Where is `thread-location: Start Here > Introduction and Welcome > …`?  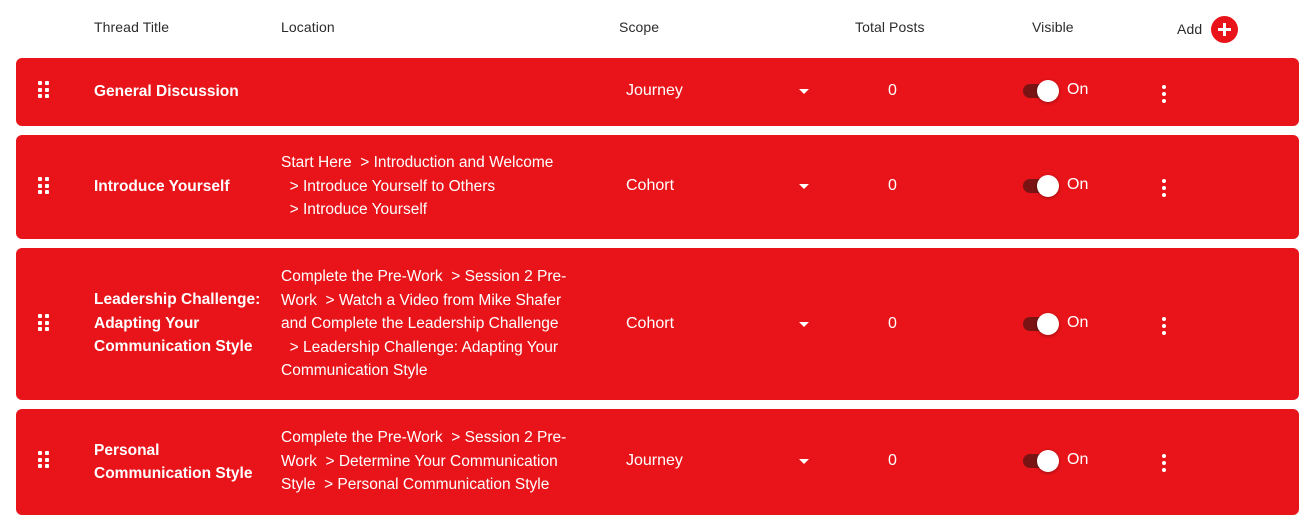 thread-location: Start Here > Introduction and Welcome > … is located at coordinates (441, 186).